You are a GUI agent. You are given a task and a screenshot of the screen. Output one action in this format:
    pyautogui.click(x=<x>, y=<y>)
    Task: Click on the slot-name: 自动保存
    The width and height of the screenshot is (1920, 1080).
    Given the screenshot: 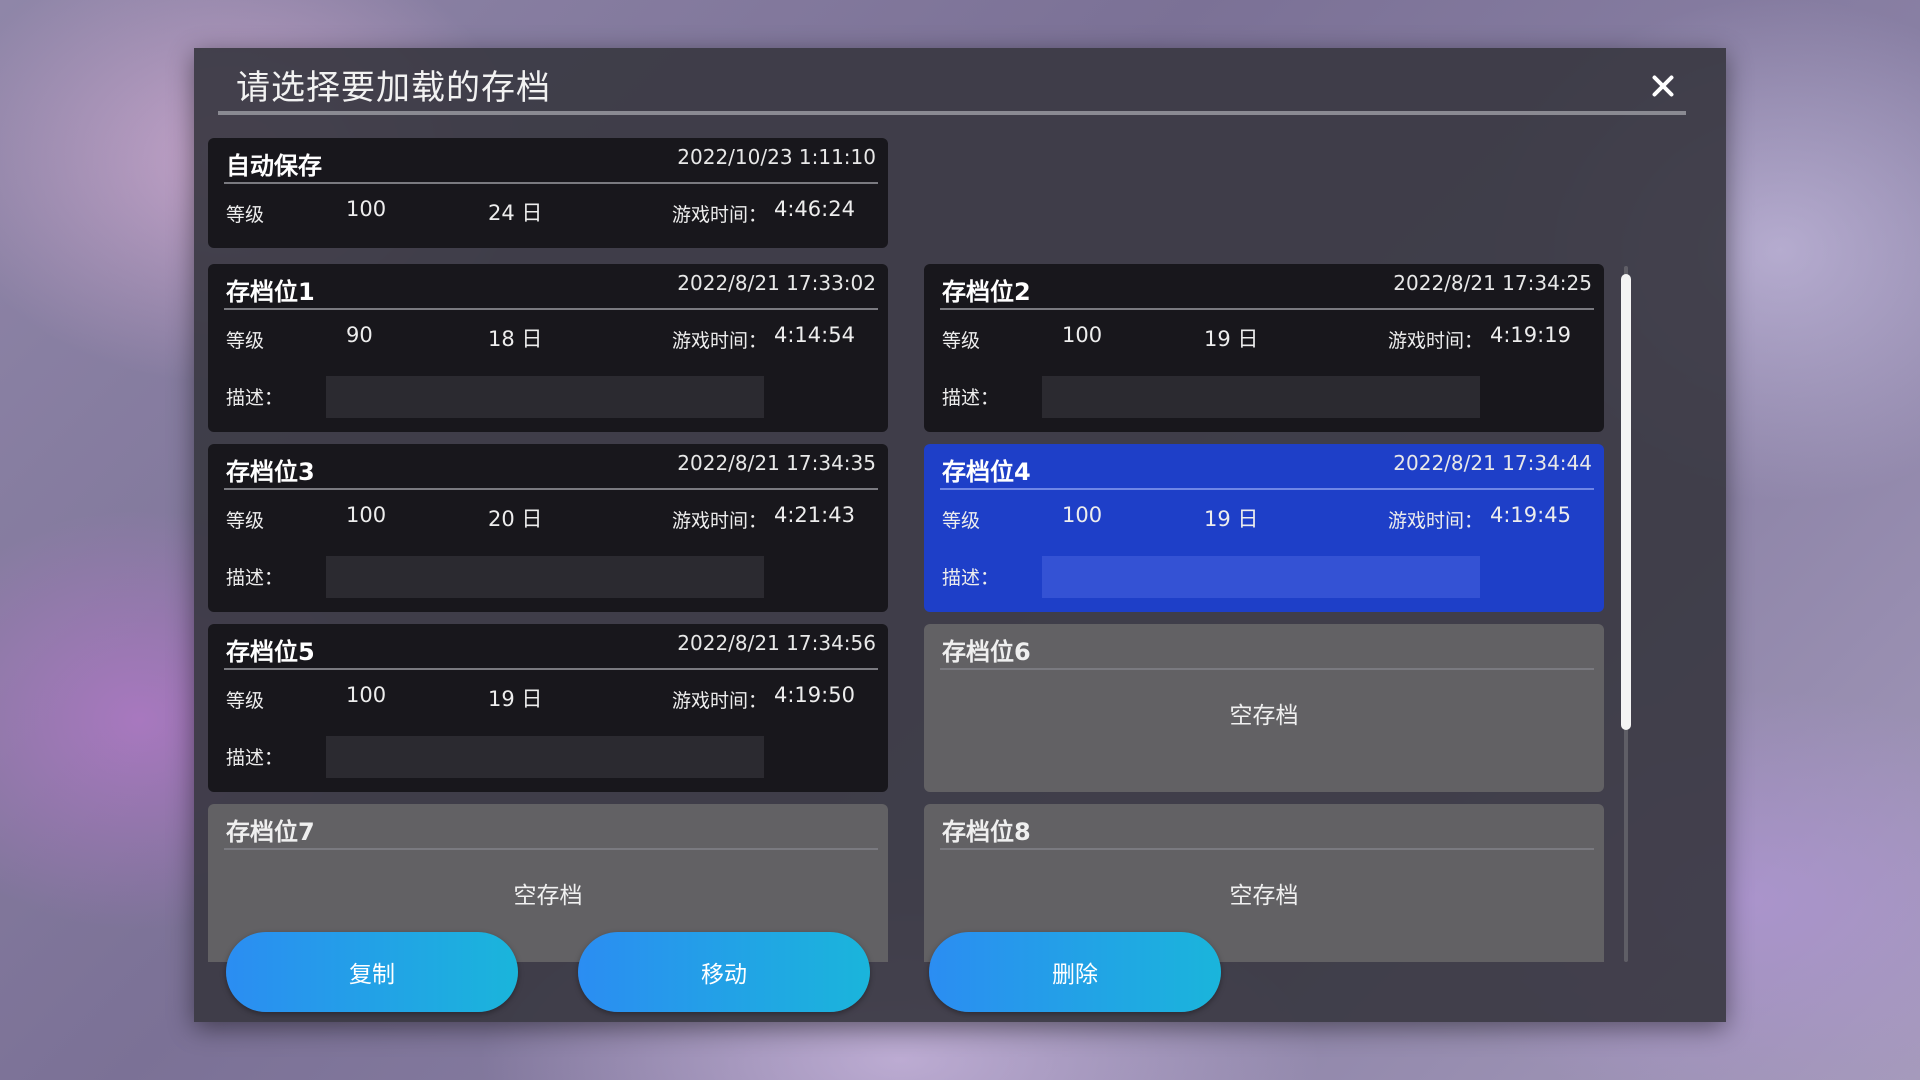 What is the action you would take?
    pyautogui.click(x=274, y=166)
    